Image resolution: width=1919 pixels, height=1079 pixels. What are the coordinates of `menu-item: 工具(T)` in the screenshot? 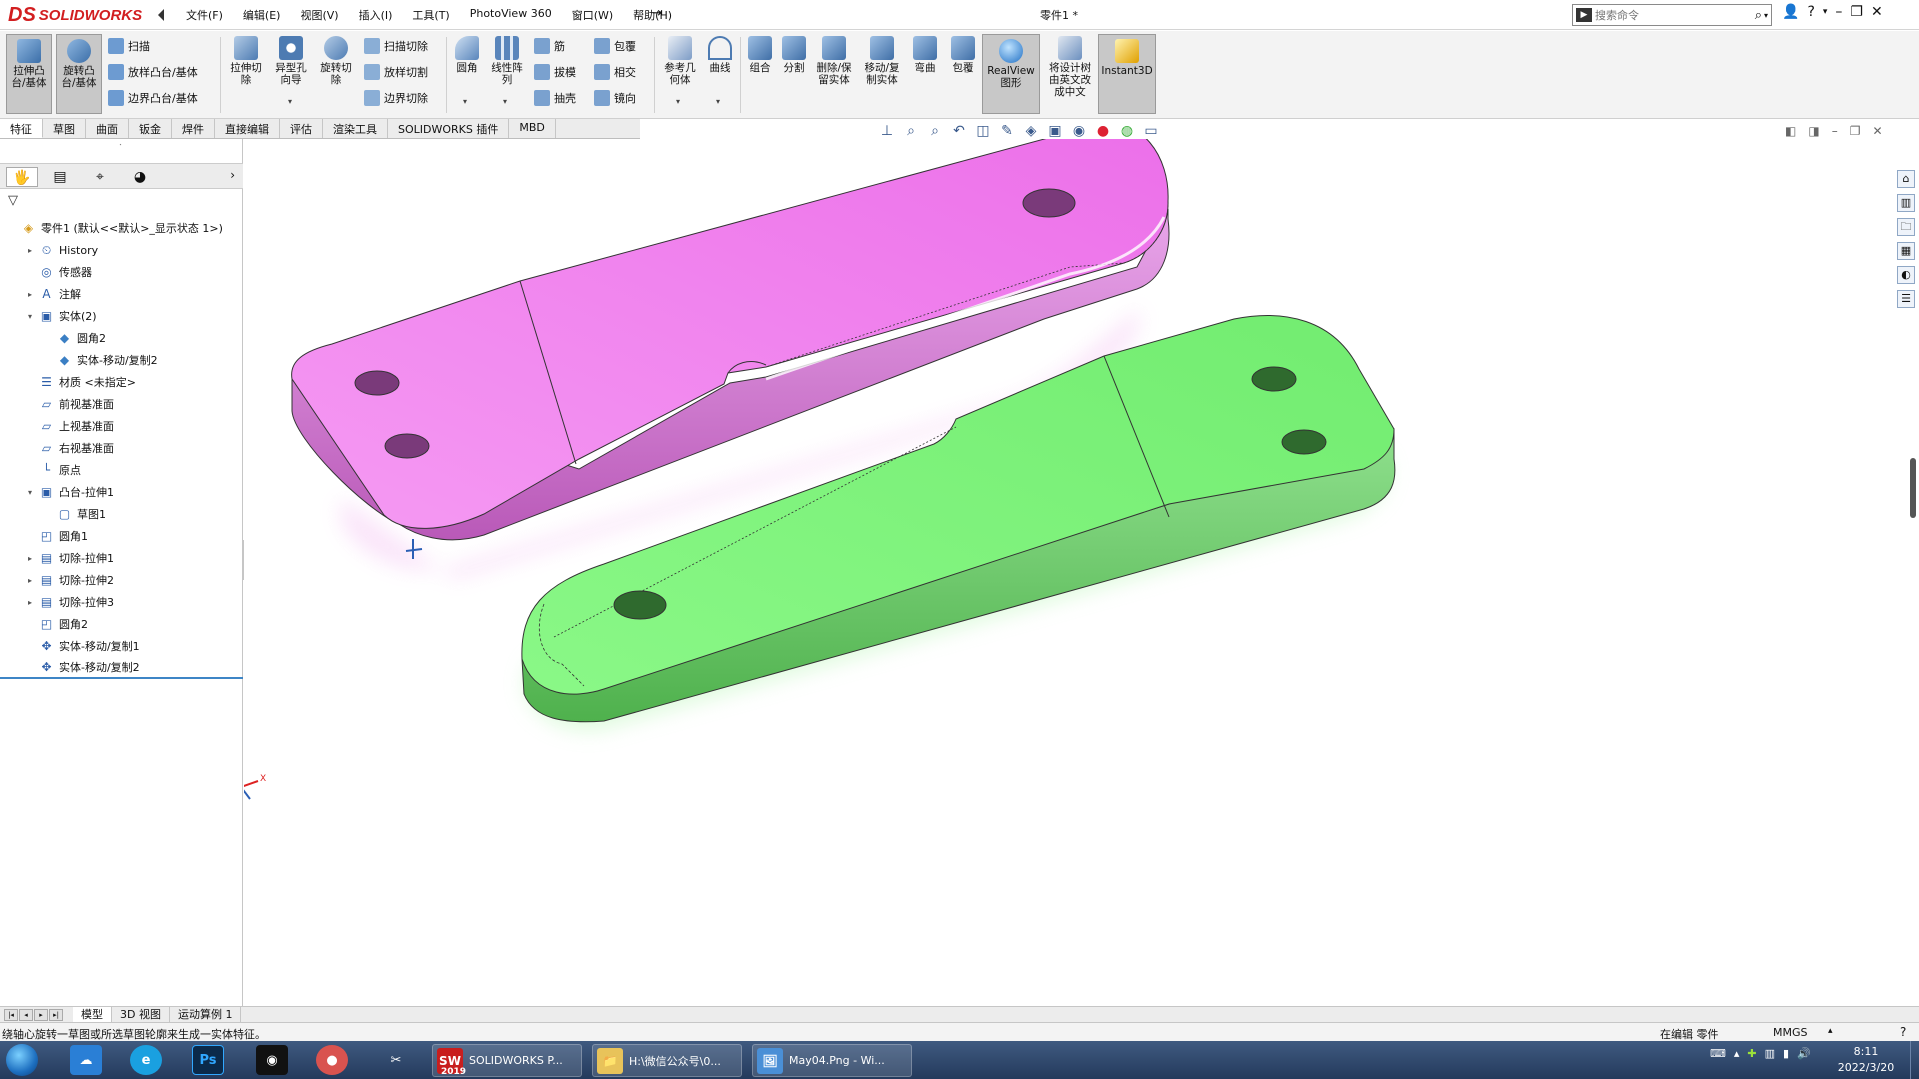 It's located at (430, 15).